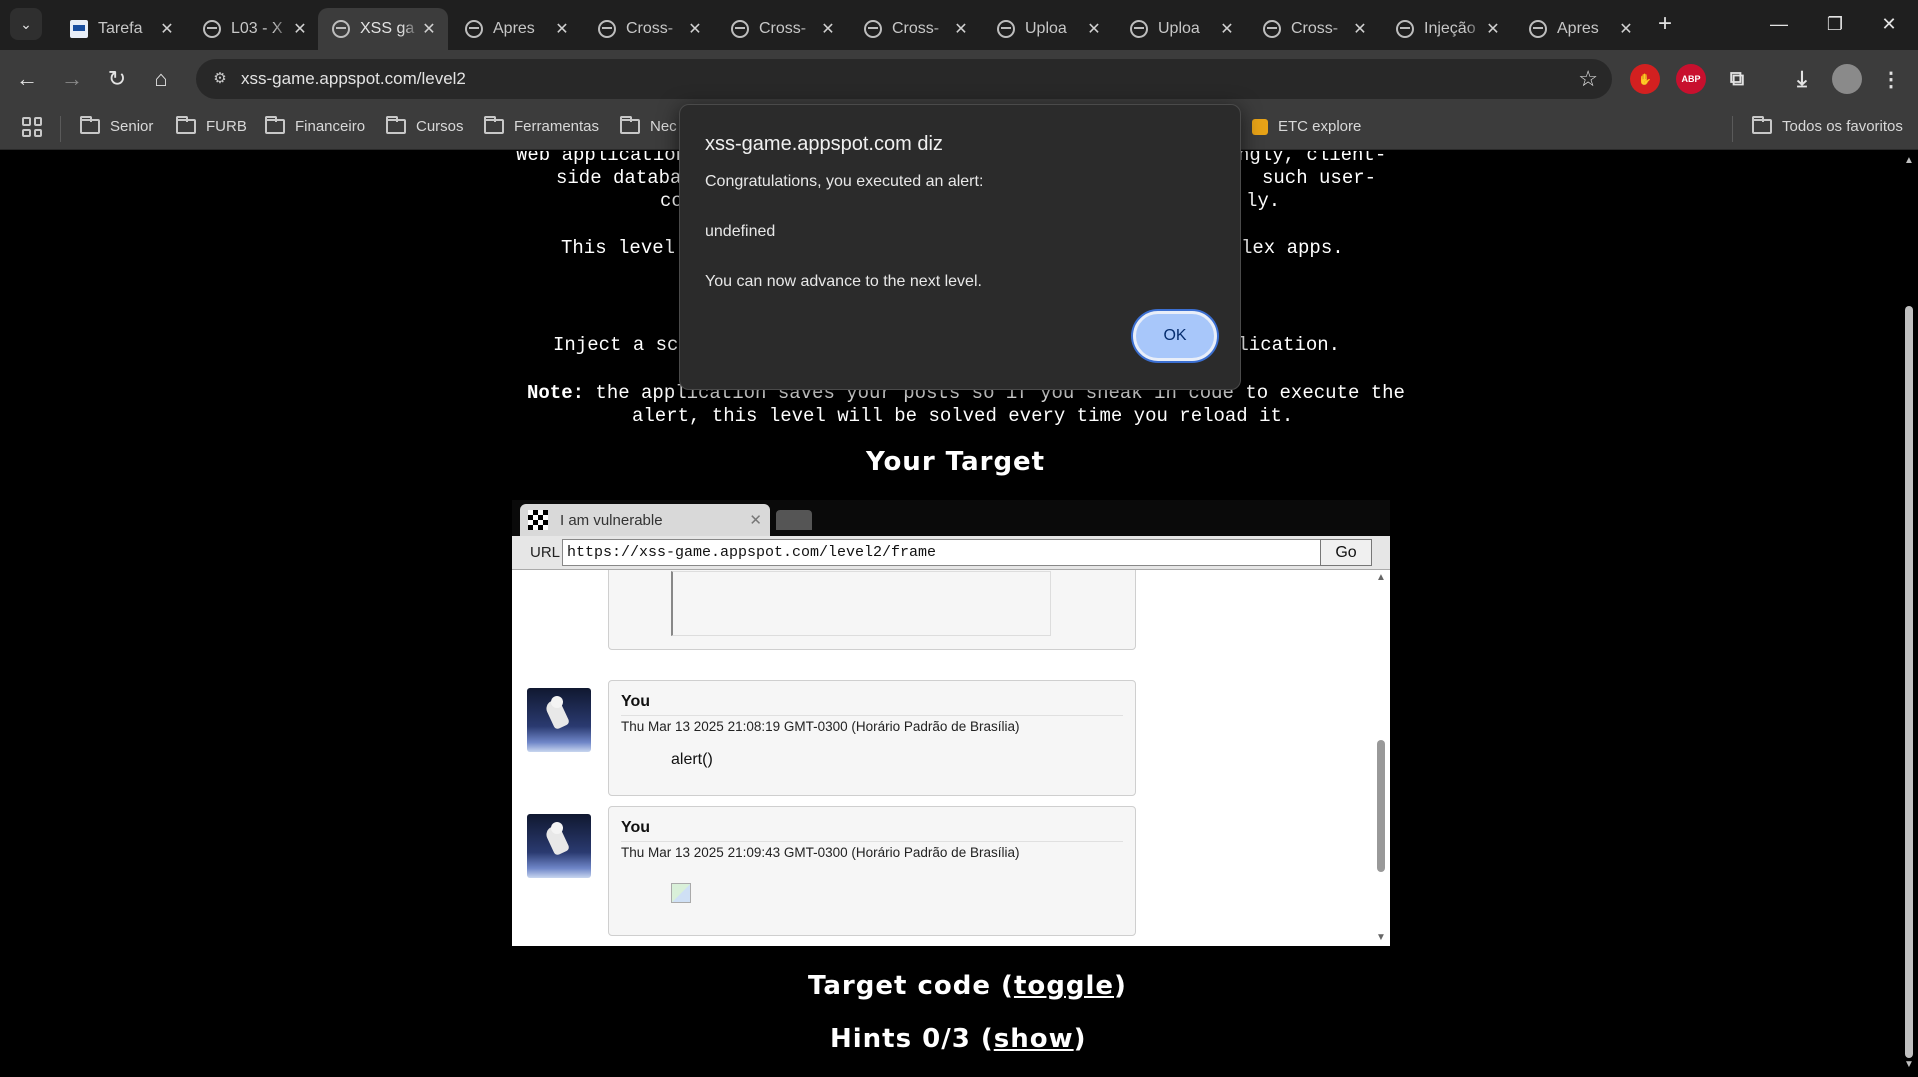 This screenshot has height=1077, width=1918. I want to click on apps-grid-icon, so click(32, 127).